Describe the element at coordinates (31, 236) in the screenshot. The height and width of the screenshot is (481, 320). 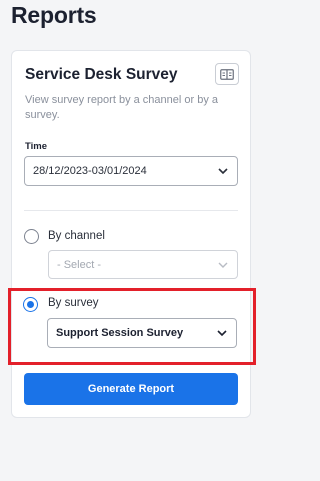
I see `by-channel-radio` at that location.